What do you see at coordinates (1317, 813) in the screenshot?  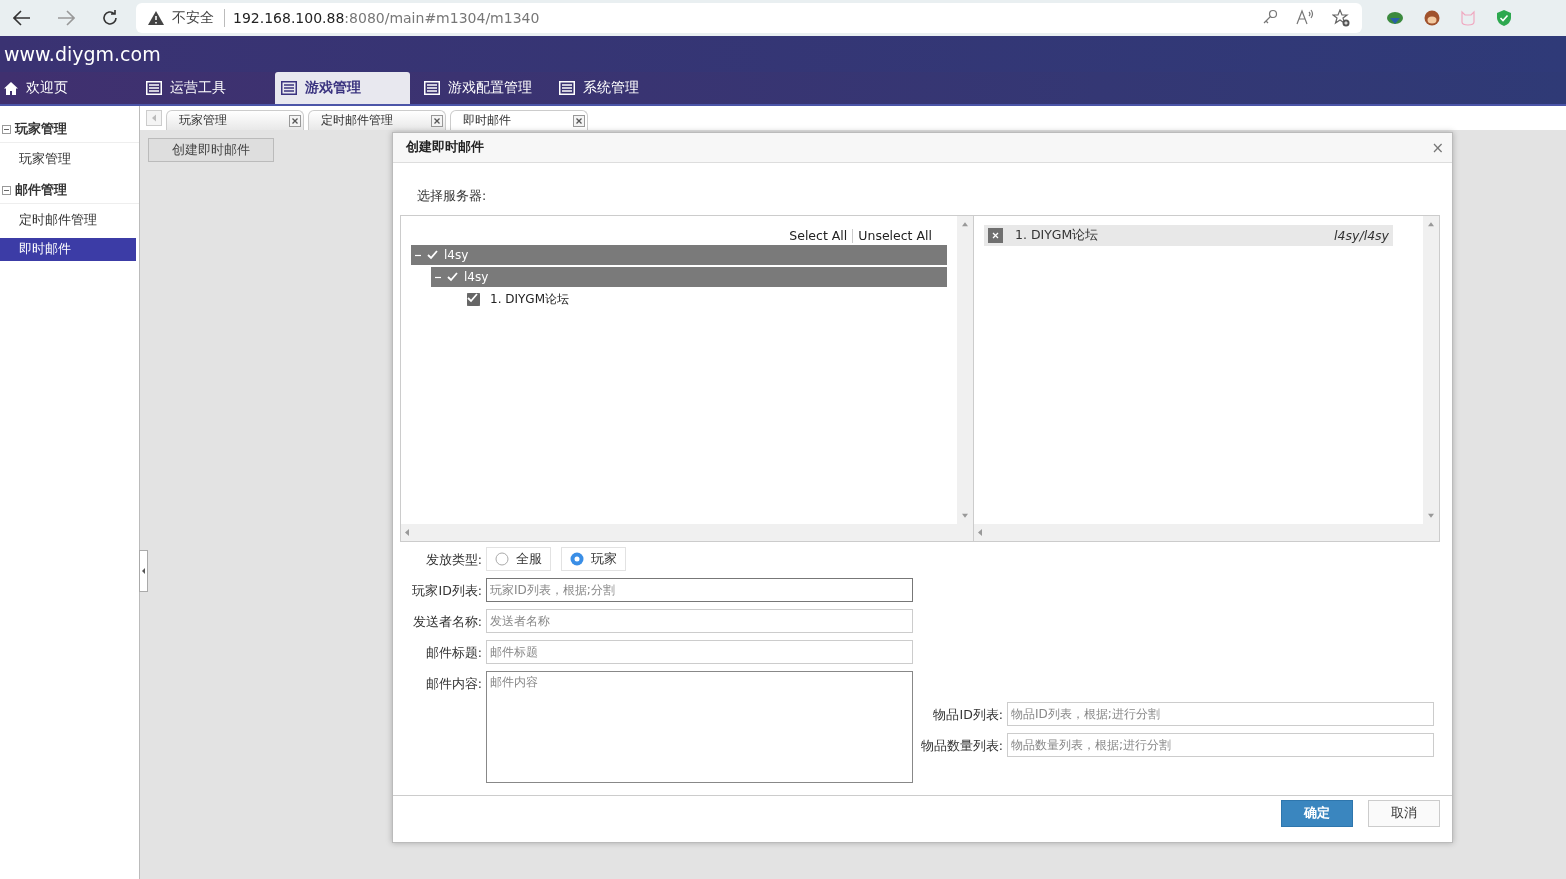 I see `confirm-button: 确定` at bounding box center [1317, 813].